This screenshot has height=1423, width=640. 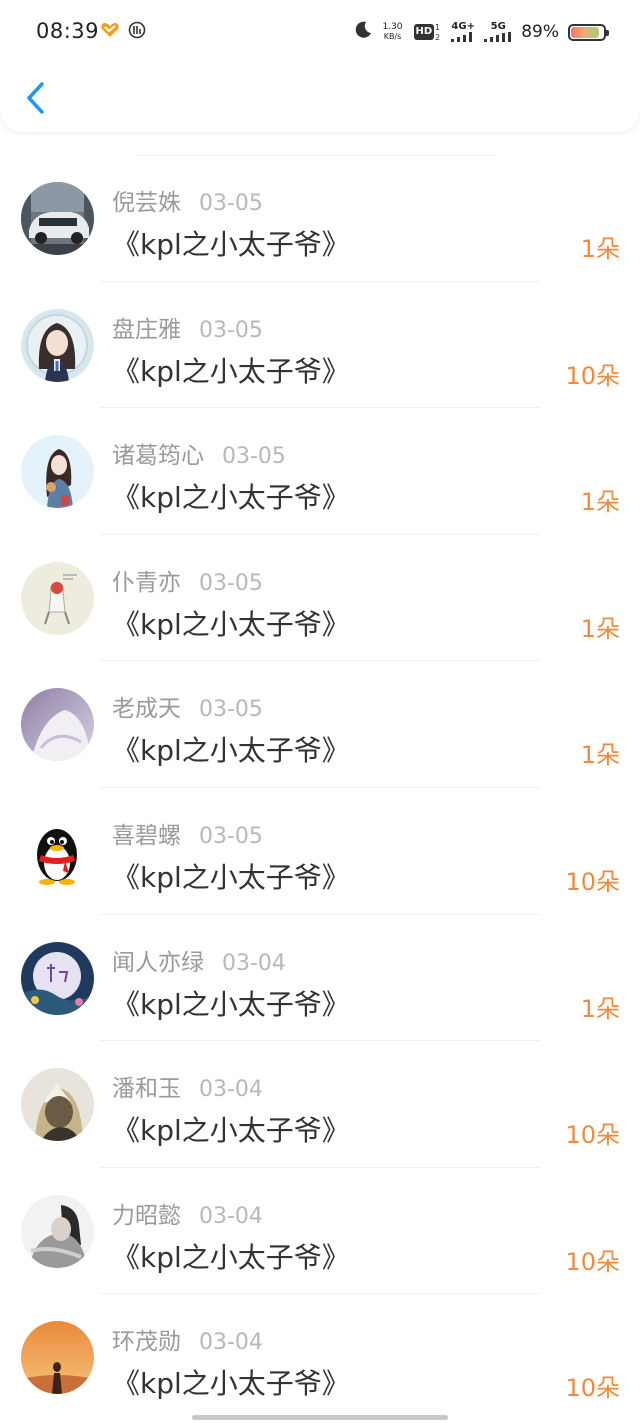 I want to click on user-name: 环茂勋, so click(x=146, y=1339).